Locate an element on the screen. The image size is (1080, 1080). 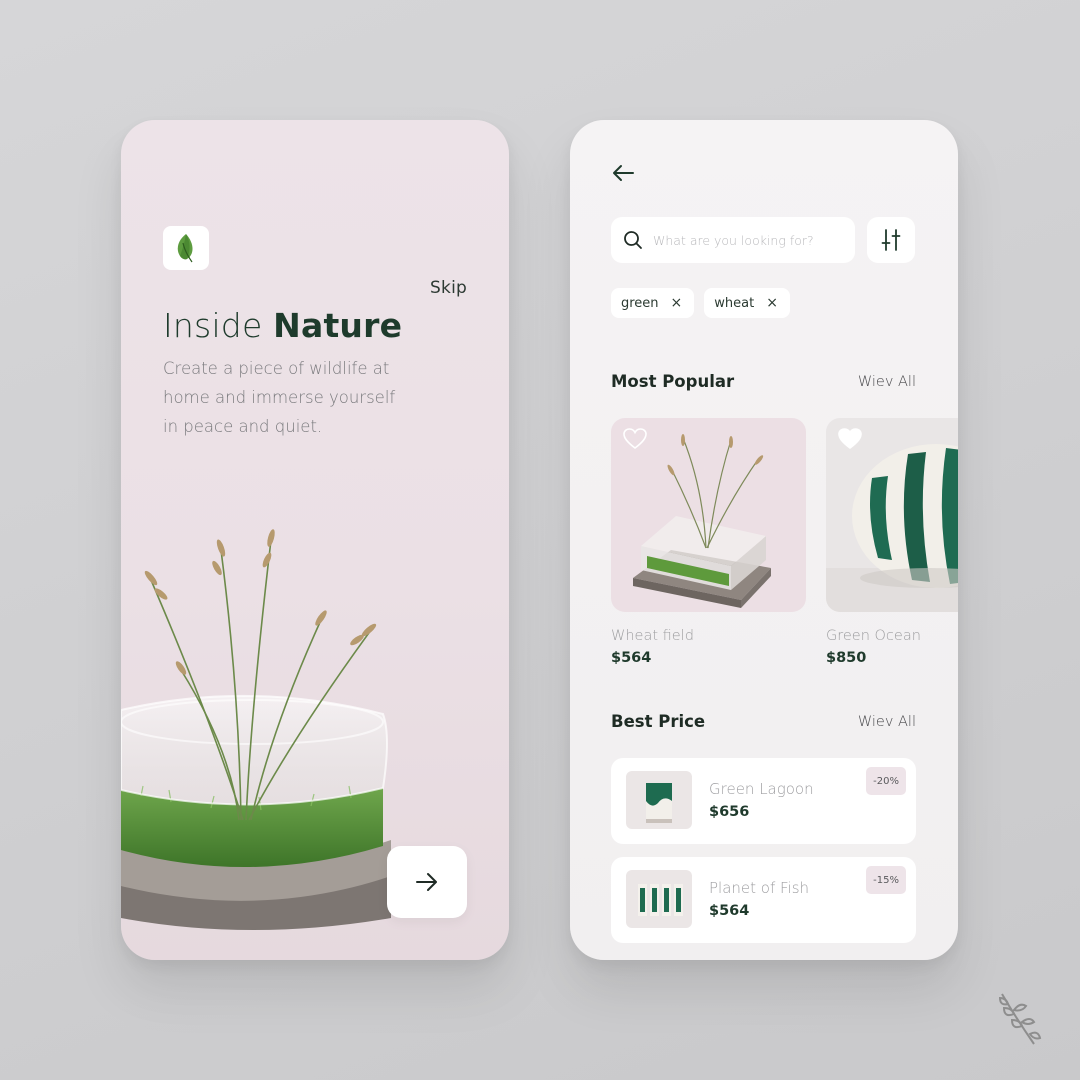
chip-green: green × is located at coordinates (653, 303).